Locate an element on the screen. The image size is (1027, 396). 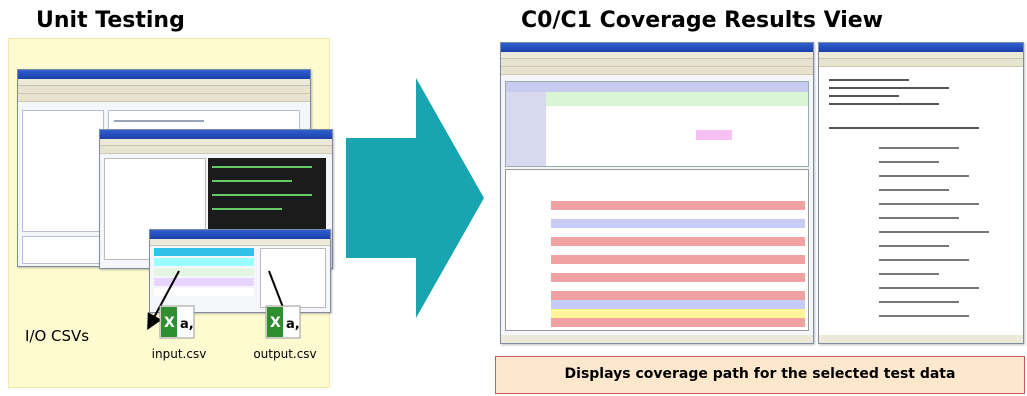
coverage-title: C0/C1 Coverage Results View is located at coordinates (702, 20).